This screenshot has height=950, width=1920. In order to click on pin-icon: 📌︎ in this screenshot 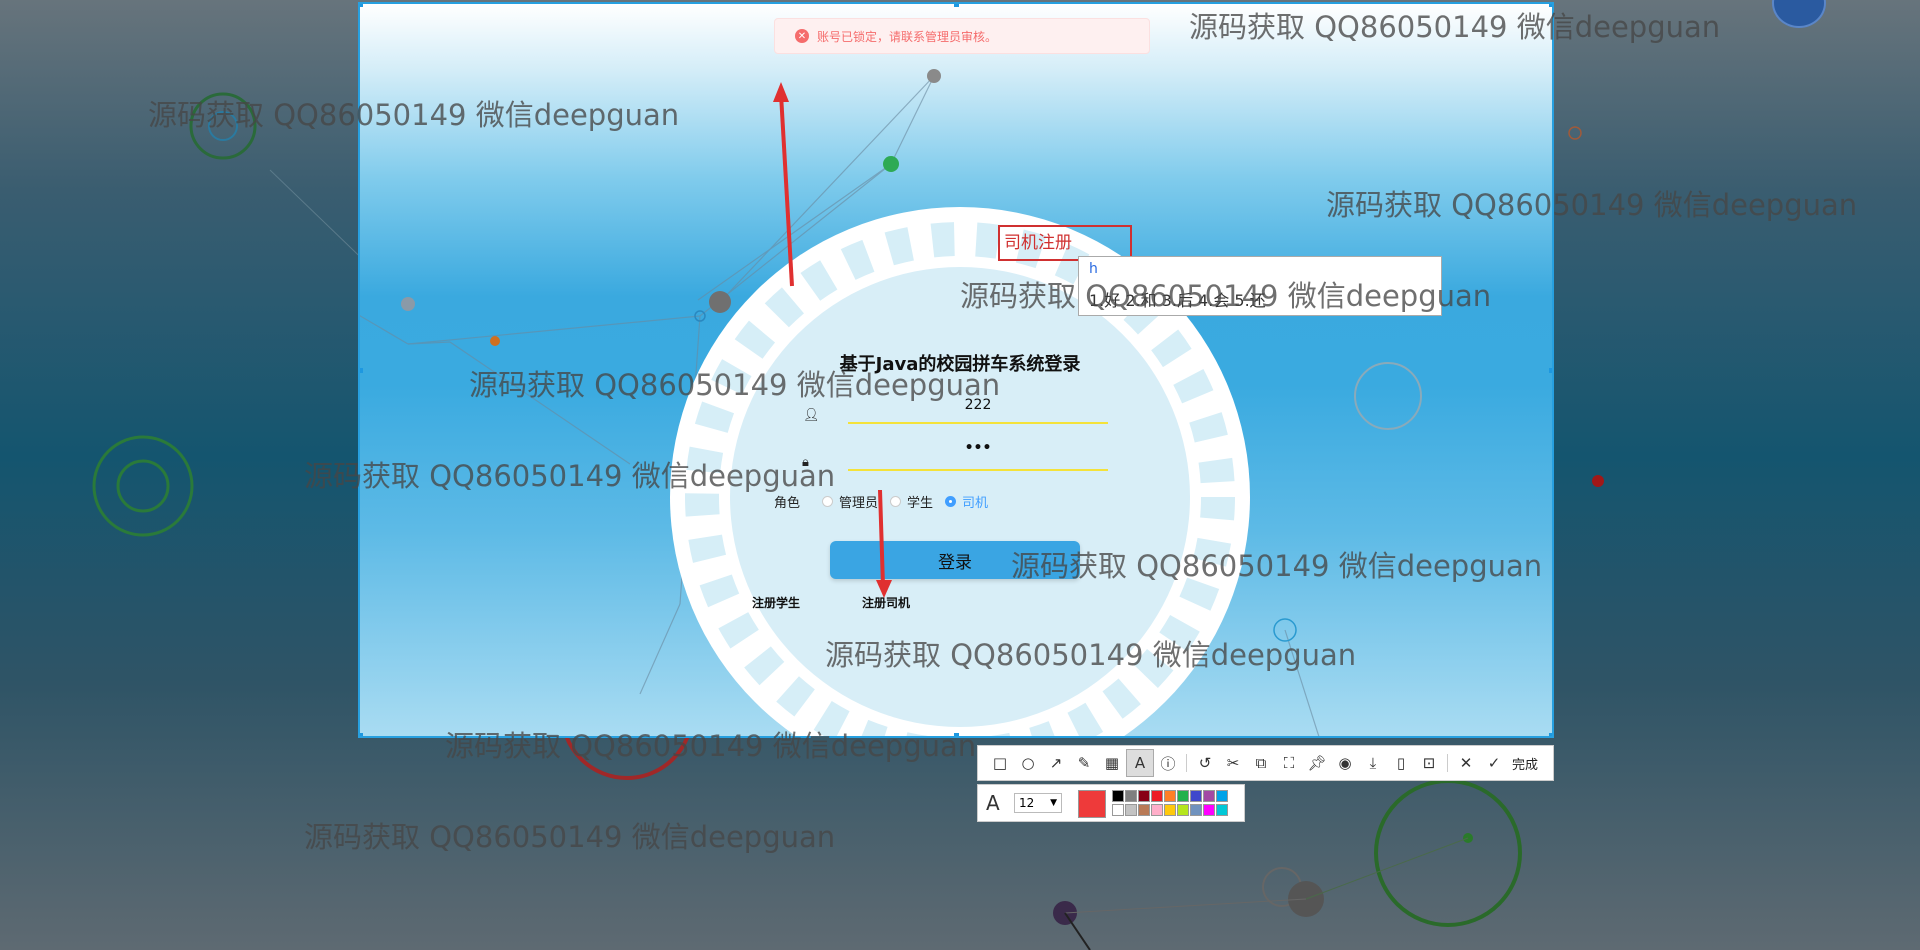, I will do `click(1317, 763)`.